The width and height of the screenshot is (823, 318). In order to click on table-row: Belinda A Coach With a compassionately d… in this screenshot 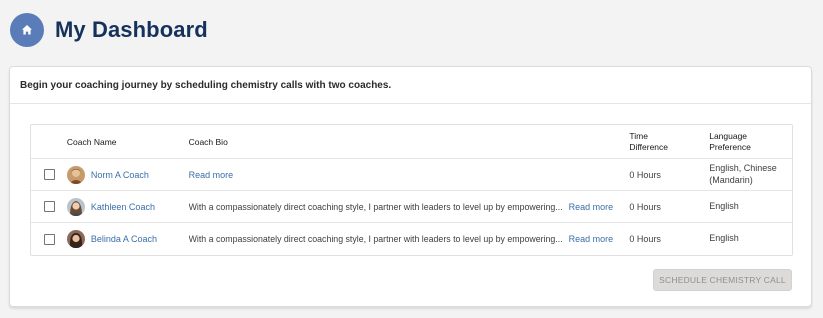, I will do `click(411, 239)`.